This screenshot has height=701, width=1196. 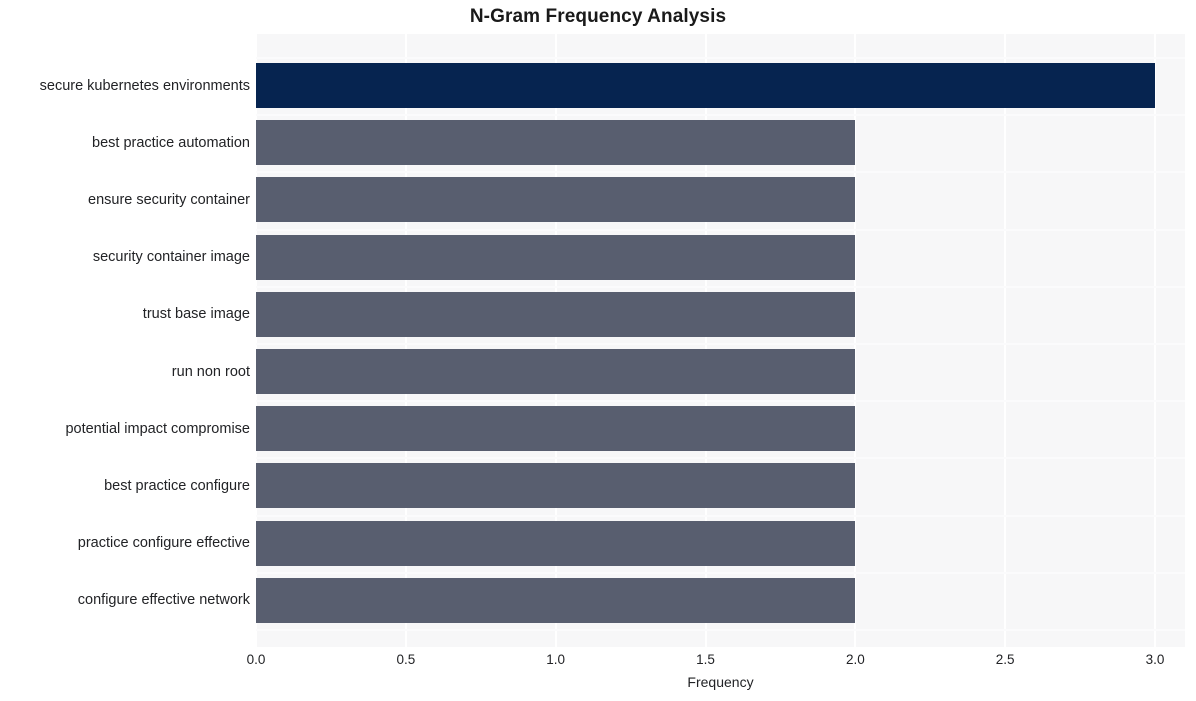 I want to click on x-axis-tick-labels: 0.0 0.5 1.0 1.5 2.0 2.5 3.0, so click(x=598, y=662).